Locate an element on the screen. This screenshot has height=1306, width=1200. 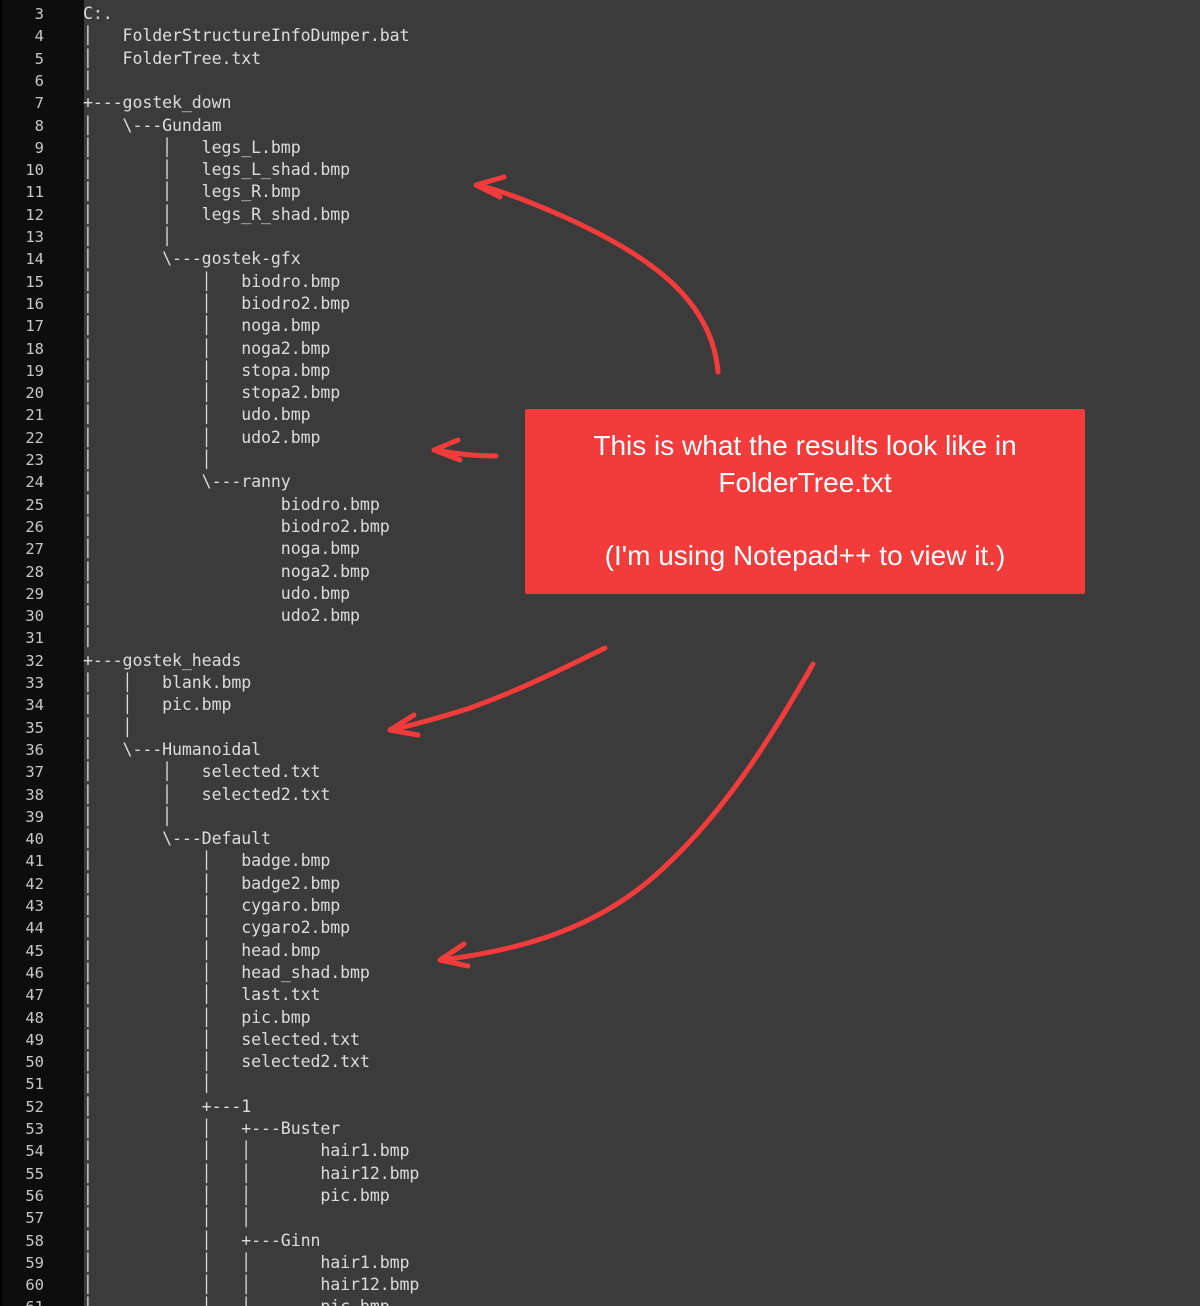
code-line: +---gostek_down is located at coordinates (157, 103).